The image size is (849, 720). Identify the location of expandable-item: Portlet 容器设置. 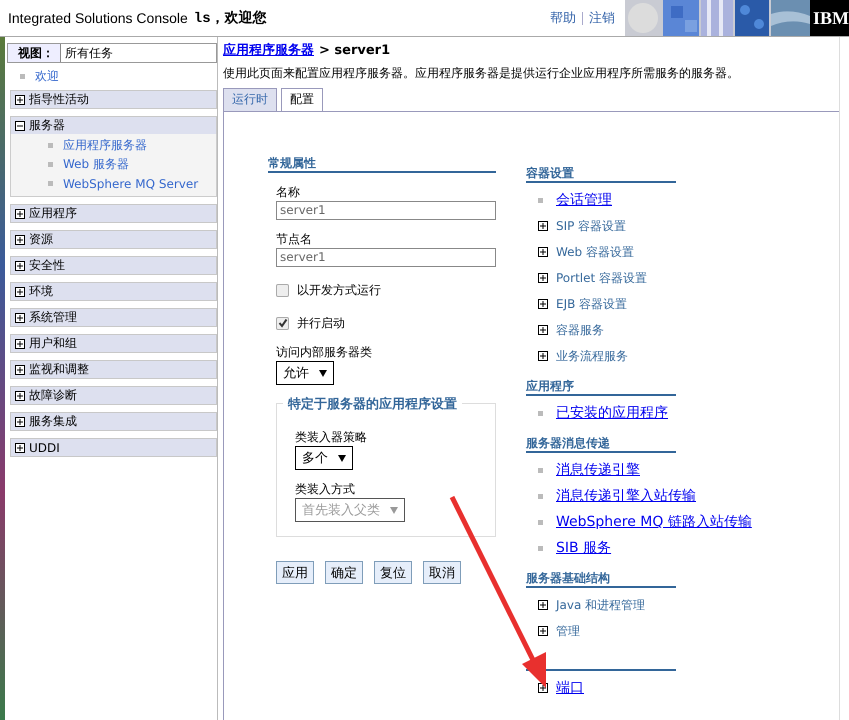
(602, 278).